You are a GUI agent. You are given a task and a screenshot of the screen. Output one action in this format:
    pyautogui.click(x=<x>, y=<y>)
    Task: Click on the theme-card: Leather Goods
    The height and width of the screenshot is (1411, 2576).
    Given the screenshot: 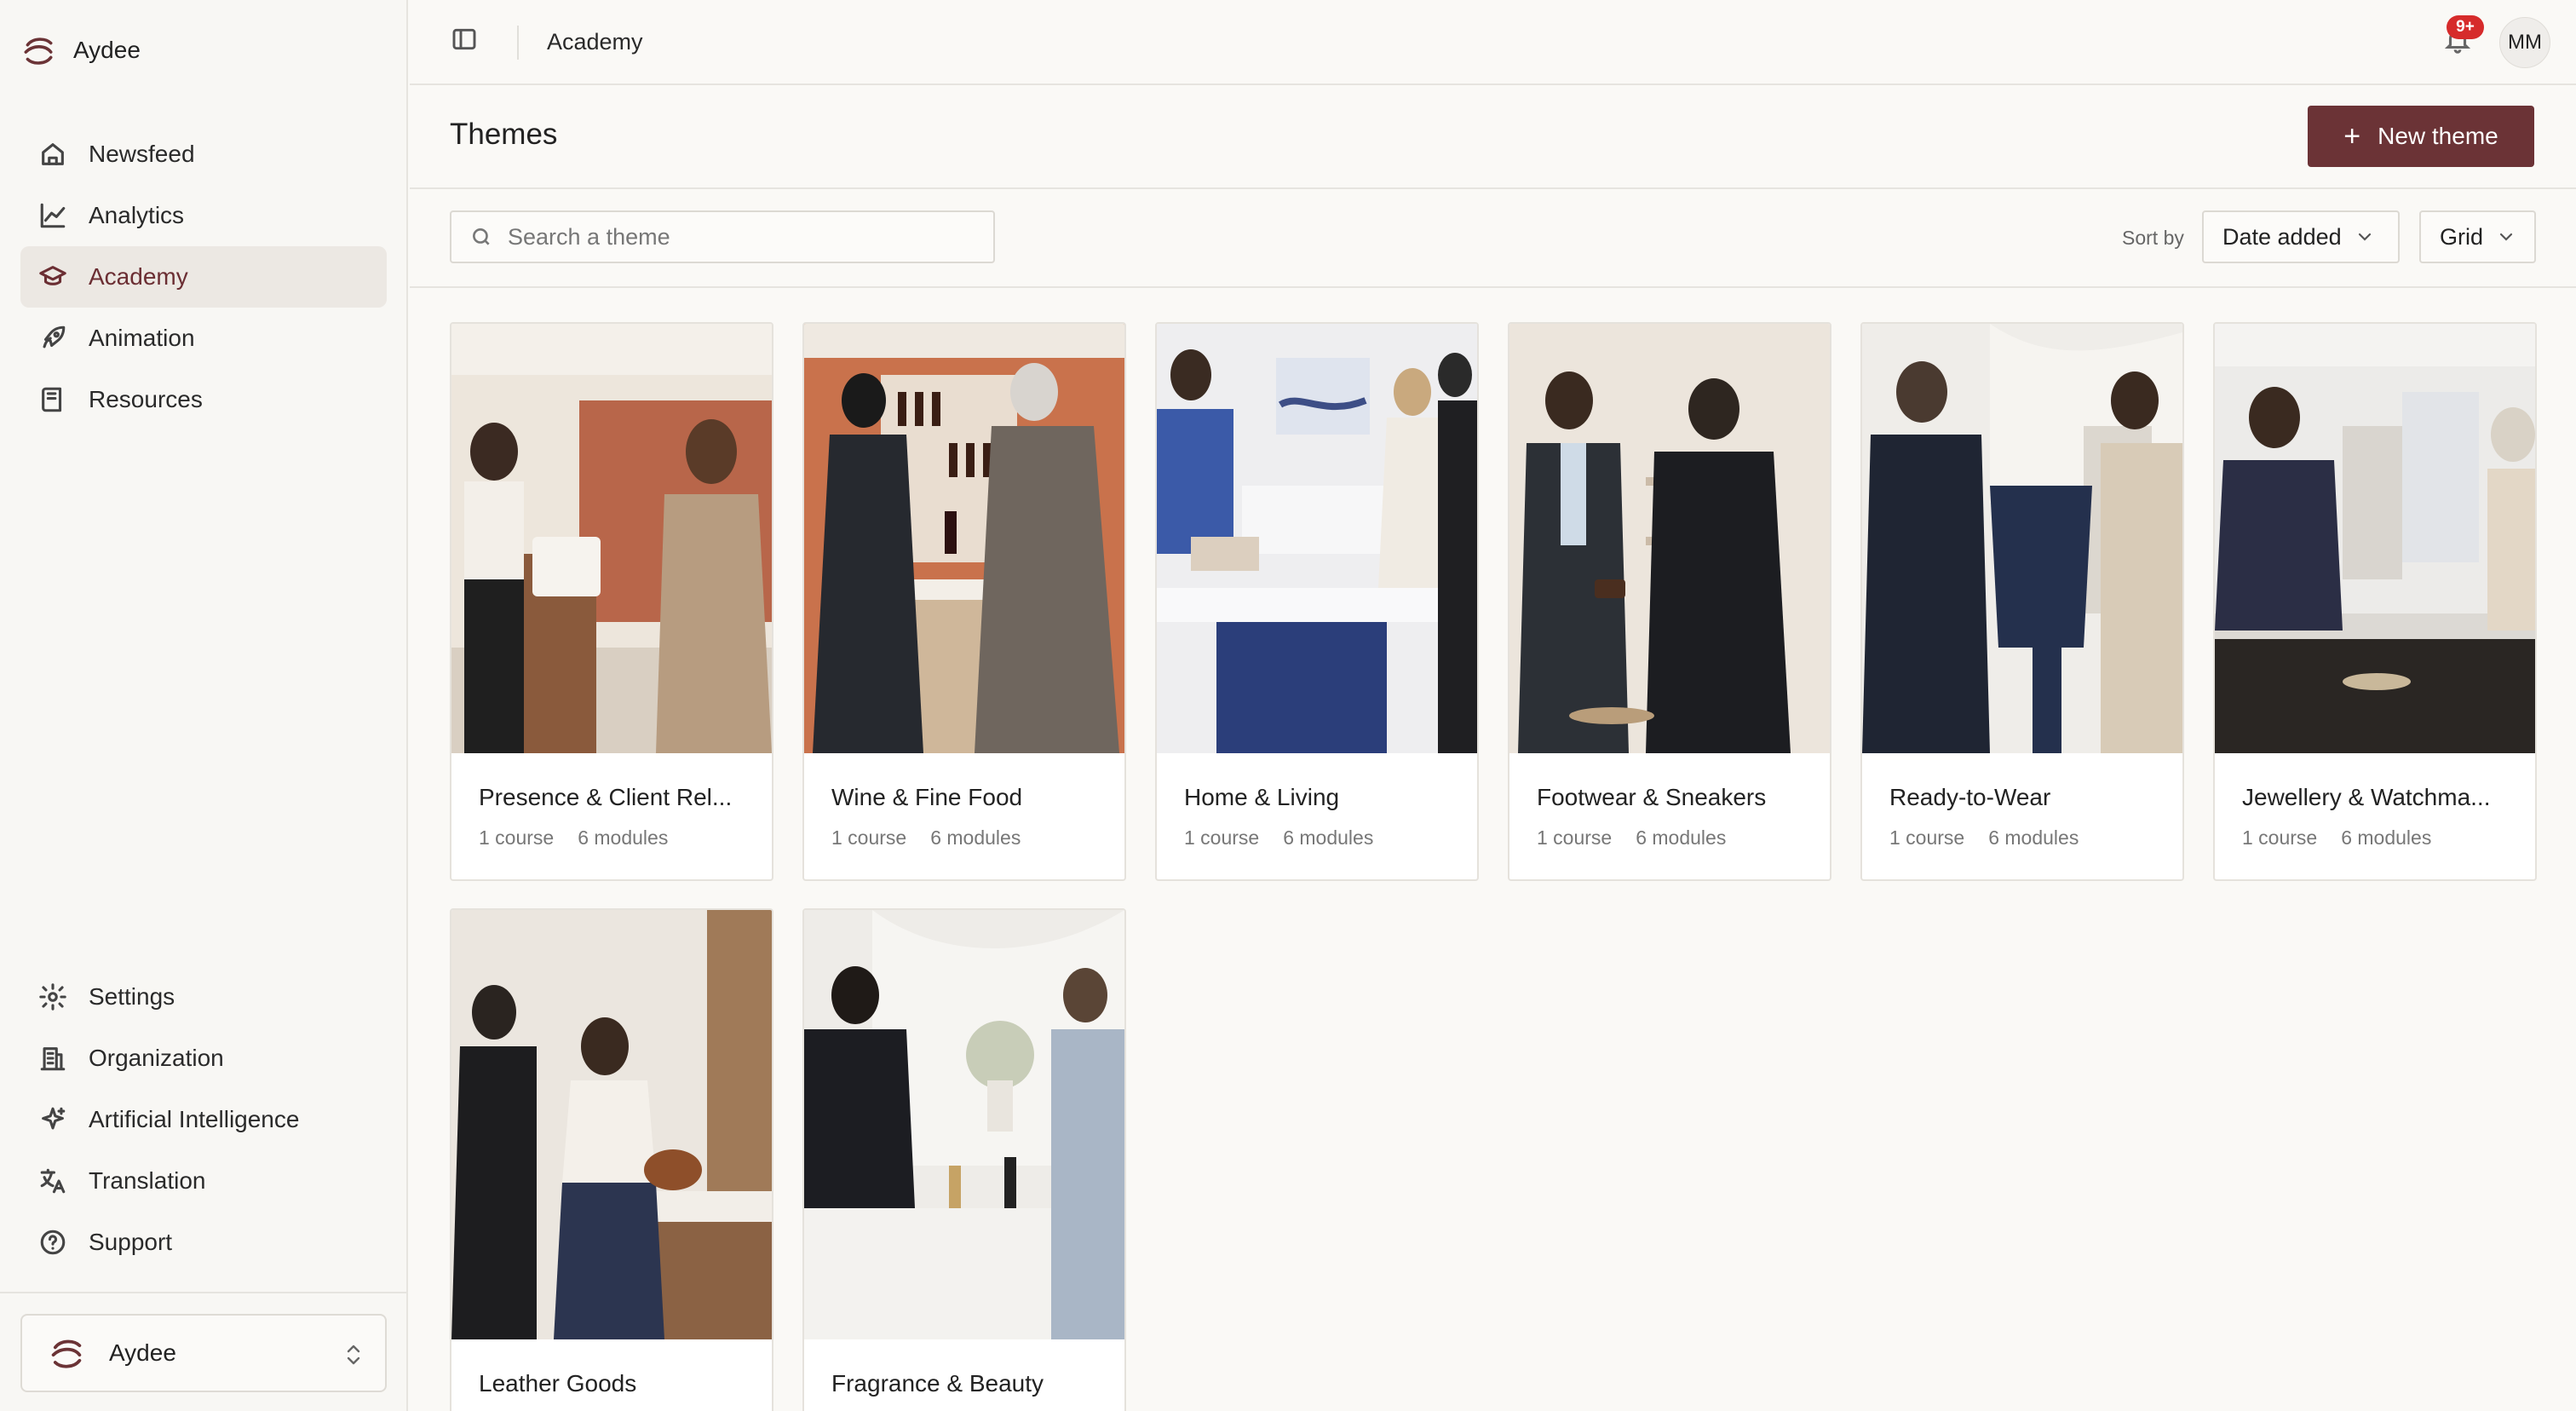 What is the action you would take?
    pyautogui.click(x=612, y=1159)
    